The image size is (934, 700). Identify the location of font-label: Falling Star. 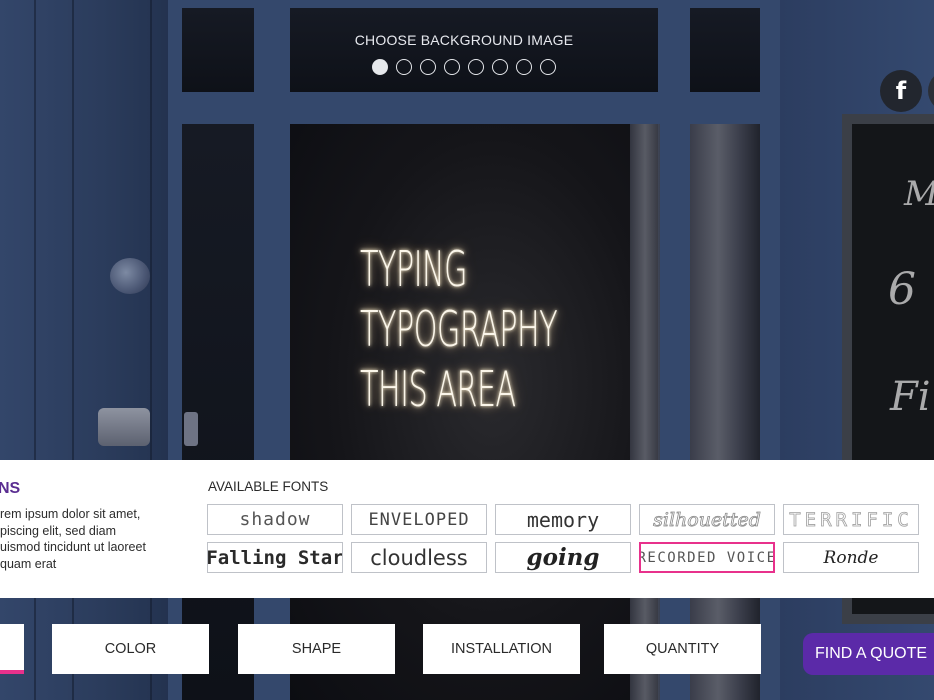
(275, 557).